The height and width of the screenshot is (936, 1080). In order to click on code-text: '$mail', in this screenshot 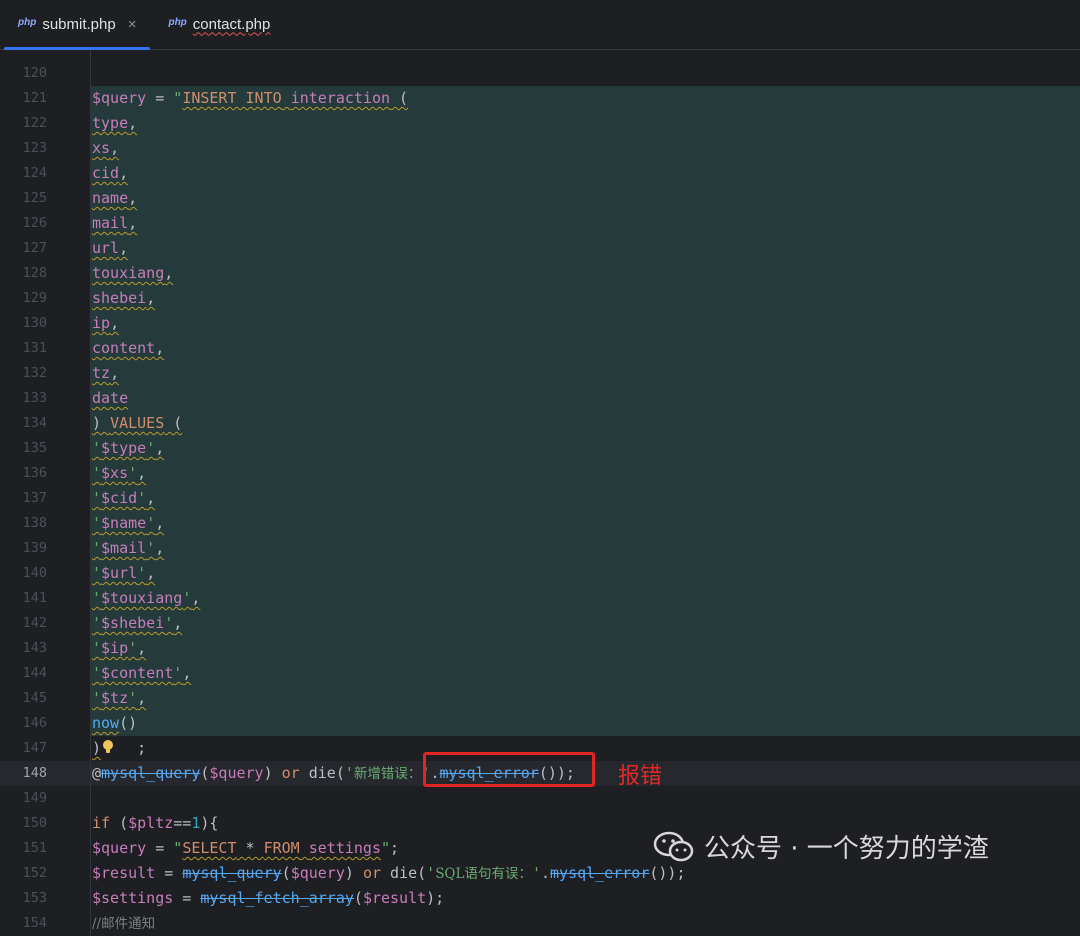, I will do `click(128, 548)`.